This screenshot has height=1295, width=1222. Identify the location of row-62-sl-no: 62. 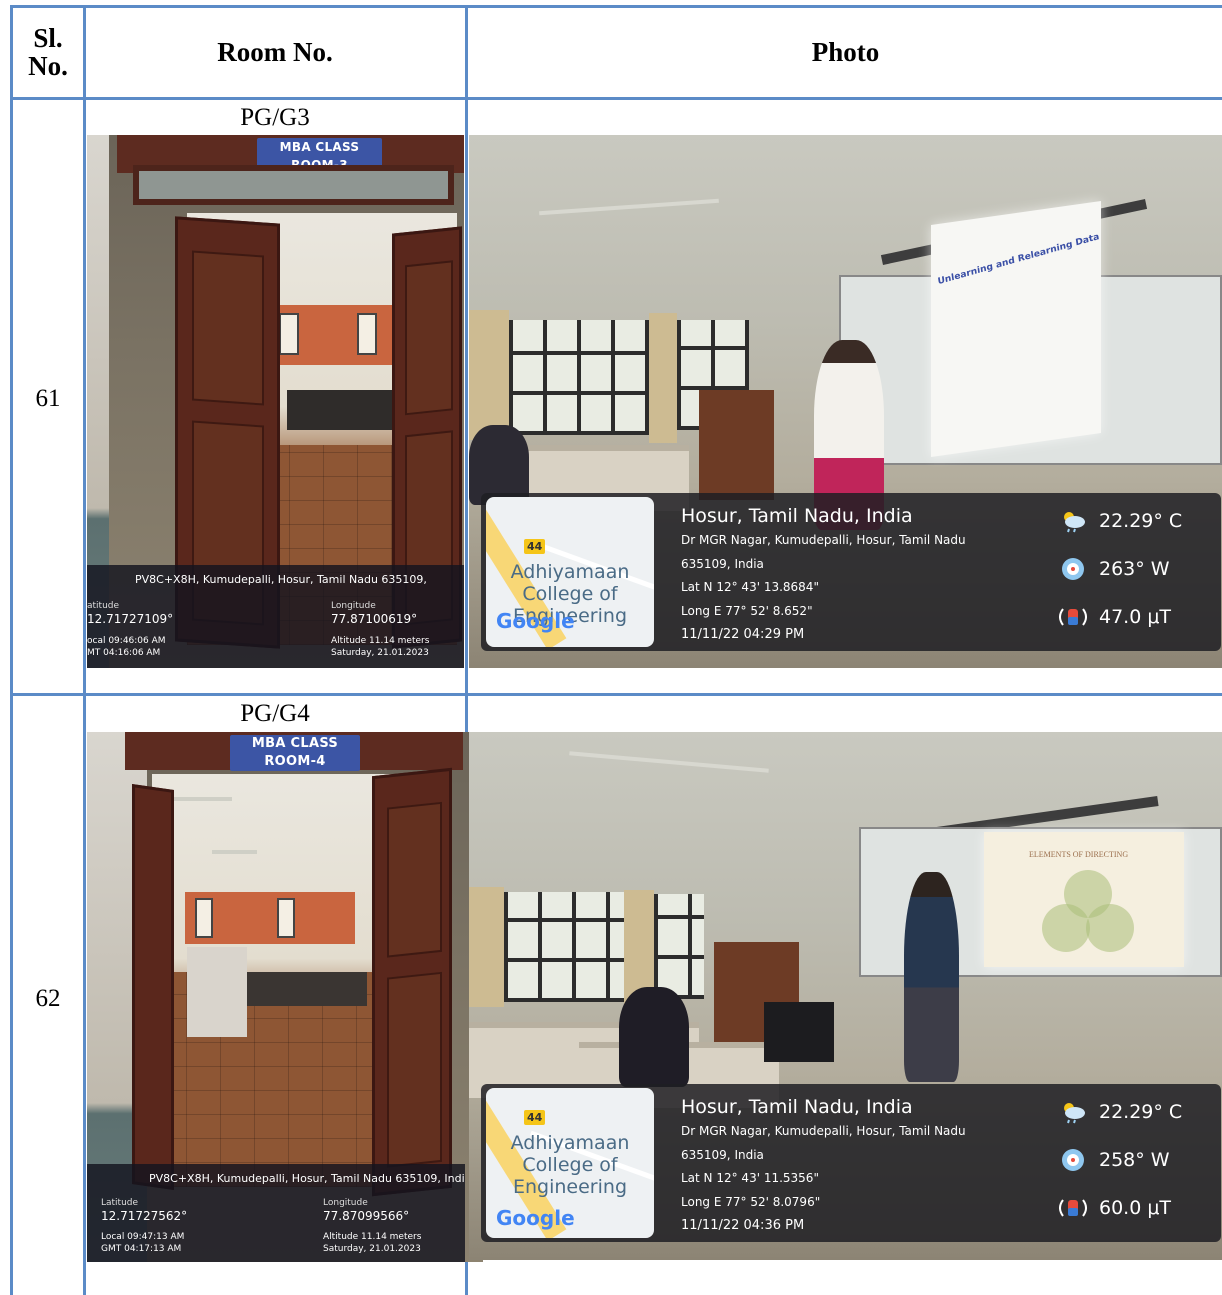
(48, 998).